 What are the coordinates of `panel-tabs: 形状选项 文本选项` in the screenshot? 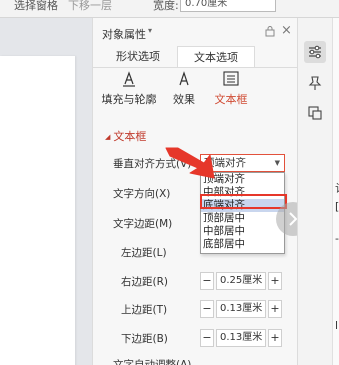 It's located at (195, 57).